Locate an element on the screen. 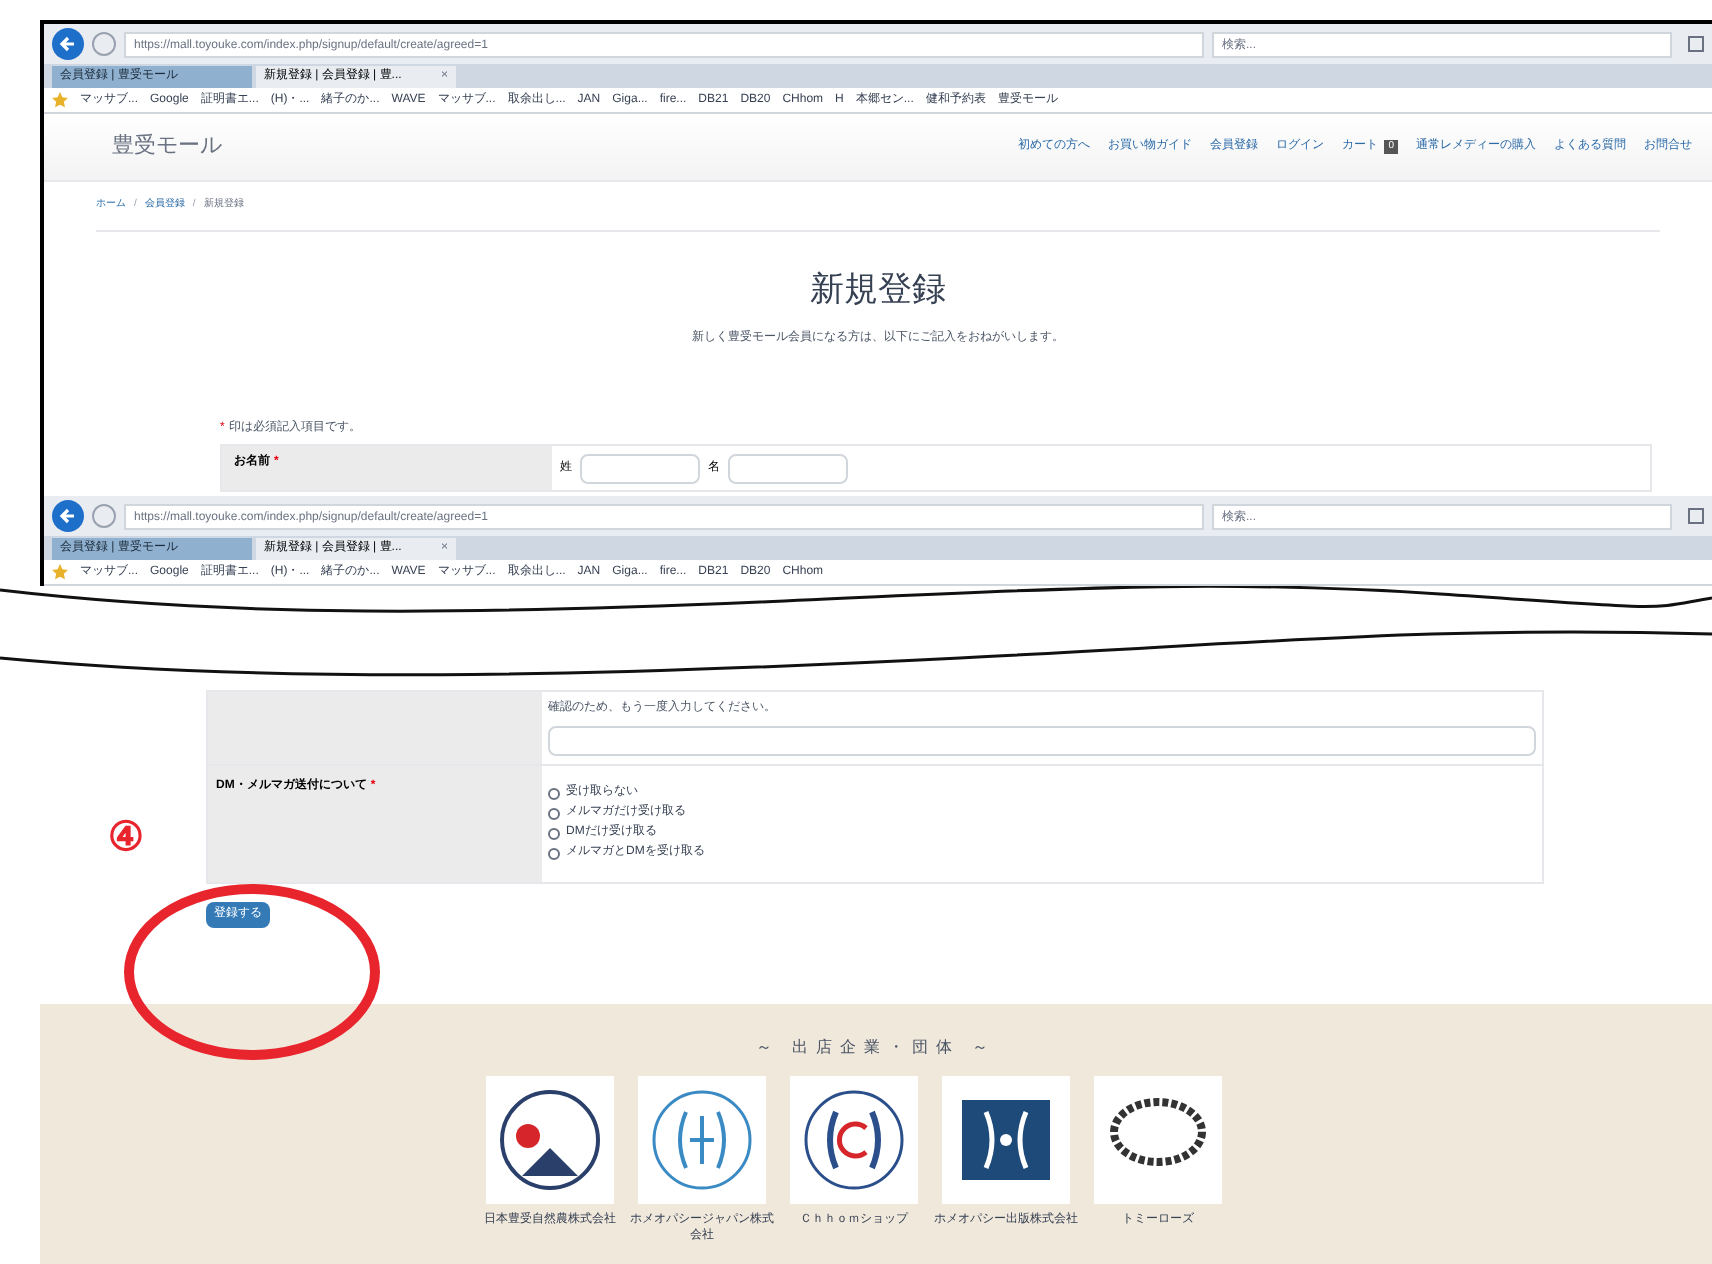 This screenshot has width=1712, height=1264. circle-logo-icon is located at coordinates (550, 1140).